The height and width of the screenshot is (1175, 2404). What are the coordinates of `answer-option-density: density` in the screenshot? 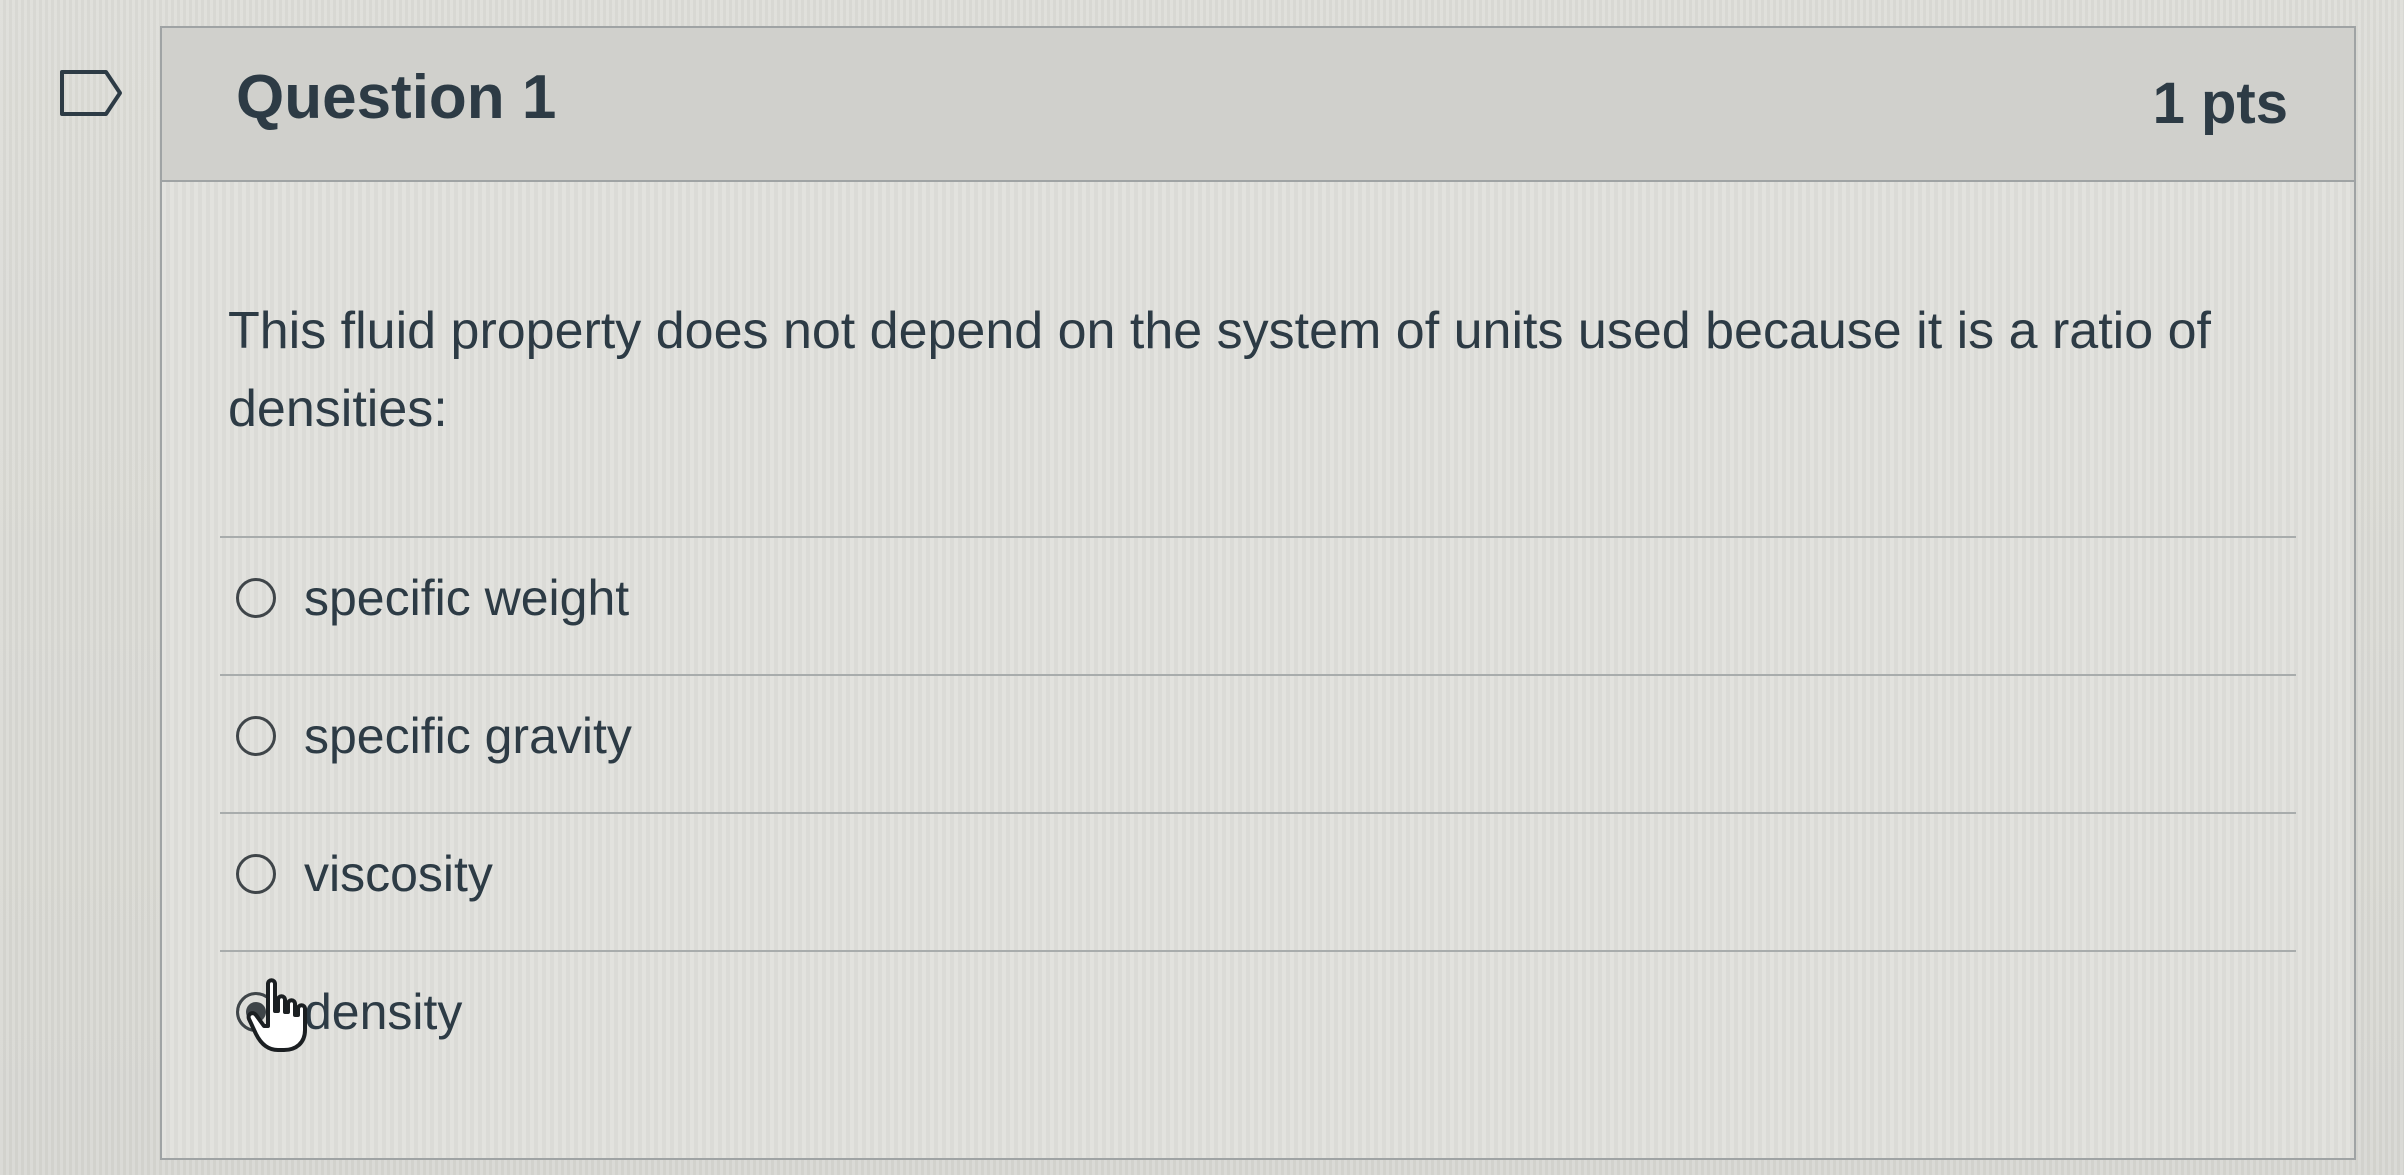 It's located at (349, 1012).